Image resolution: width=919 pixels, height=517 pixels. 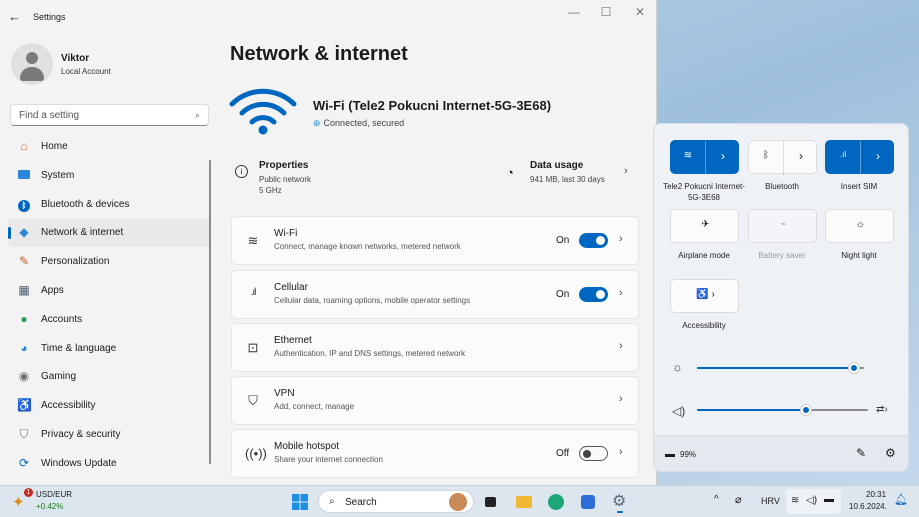 I want to click on minimize-icon: —, so click(x=574, y=12).